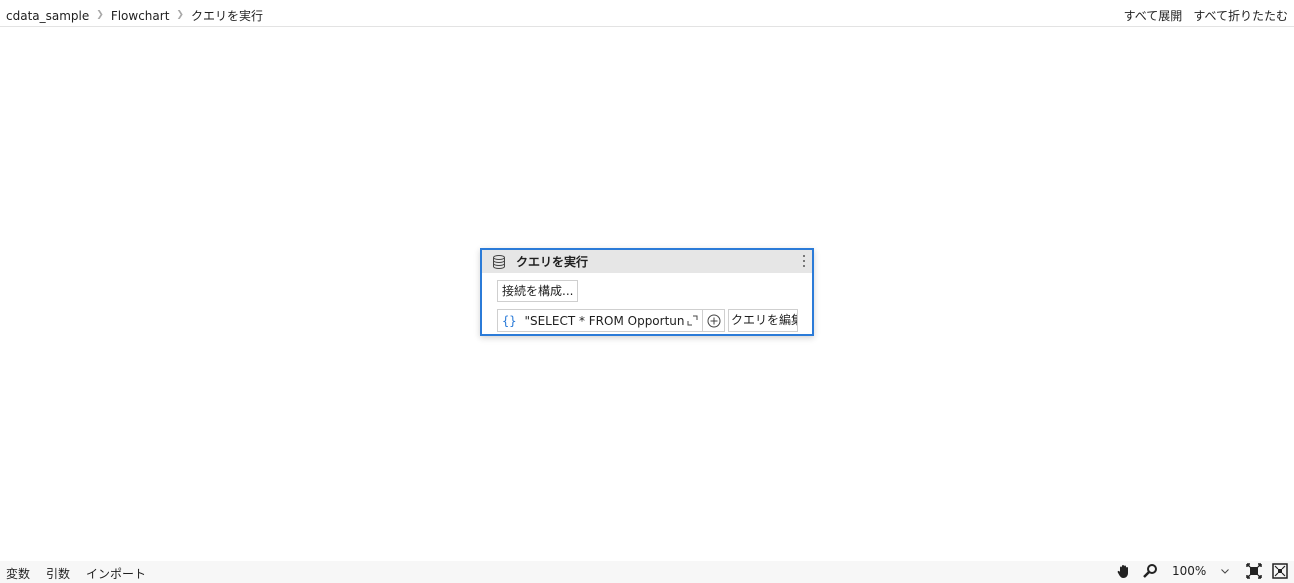  I want to click on query-input: {} "SELECT * FROM Opportunity, so click(600, 320).